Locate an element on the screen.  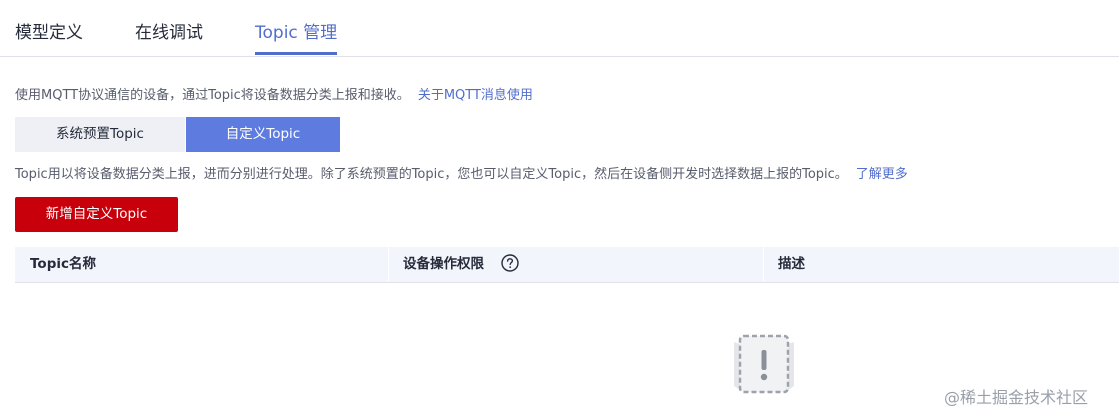
watermark: @稀土掘金技术社区 is located at coordinates (1016, 397).